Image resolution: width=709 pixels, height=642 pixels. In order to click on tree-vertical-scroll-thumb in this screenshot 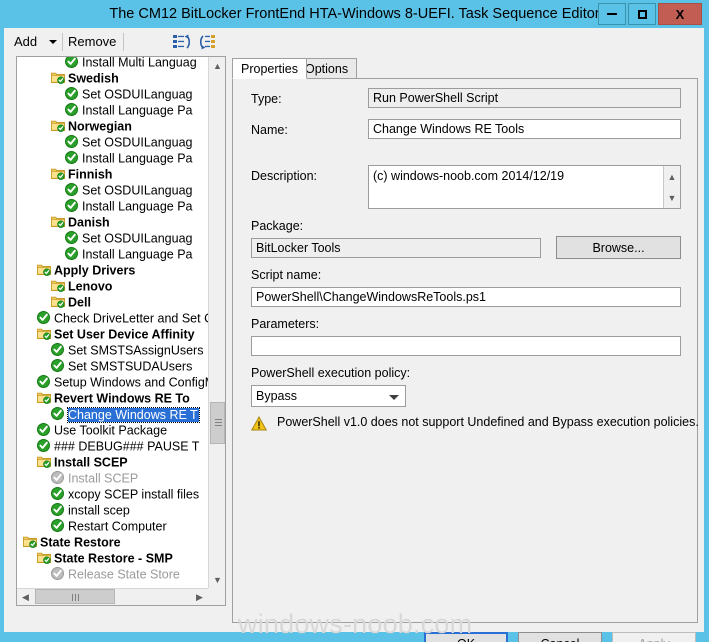, I will do `click(217, 423)`.